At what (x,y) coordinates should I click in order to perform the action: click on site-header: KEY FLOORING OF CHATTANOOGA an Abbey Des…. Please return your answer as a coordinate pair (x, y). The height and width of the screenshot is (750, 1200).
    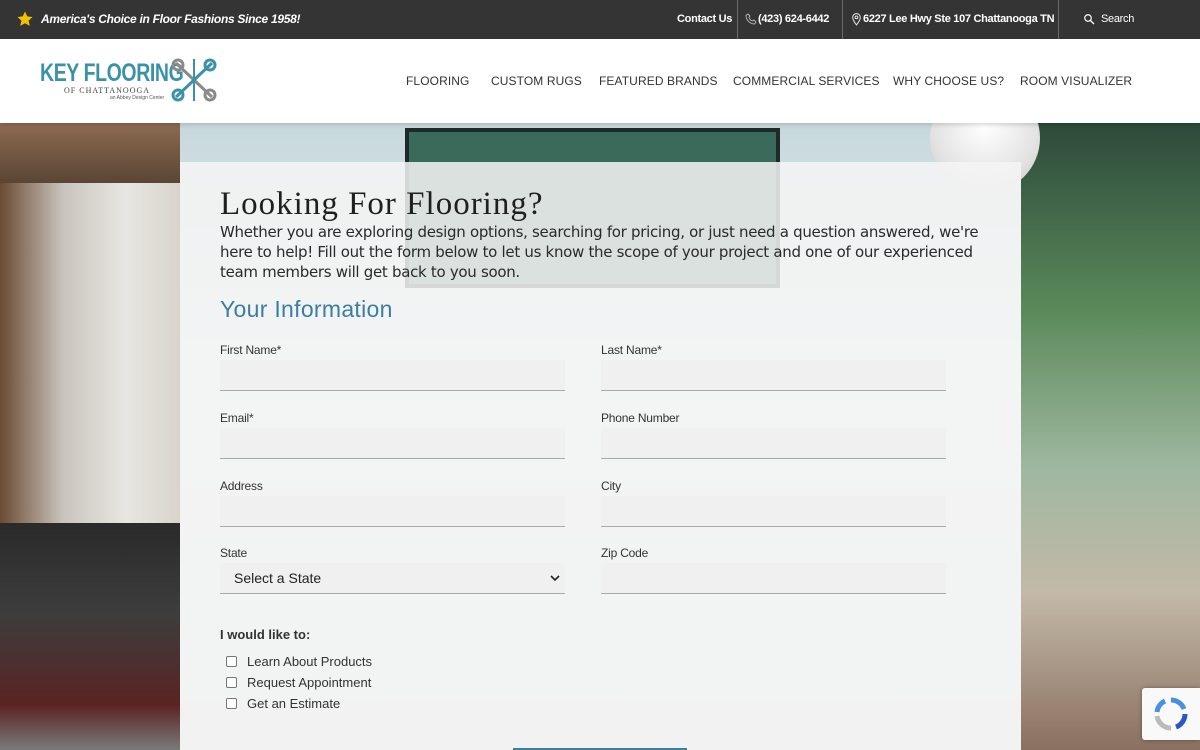
    Looking at the image, I should click on (600, 81).